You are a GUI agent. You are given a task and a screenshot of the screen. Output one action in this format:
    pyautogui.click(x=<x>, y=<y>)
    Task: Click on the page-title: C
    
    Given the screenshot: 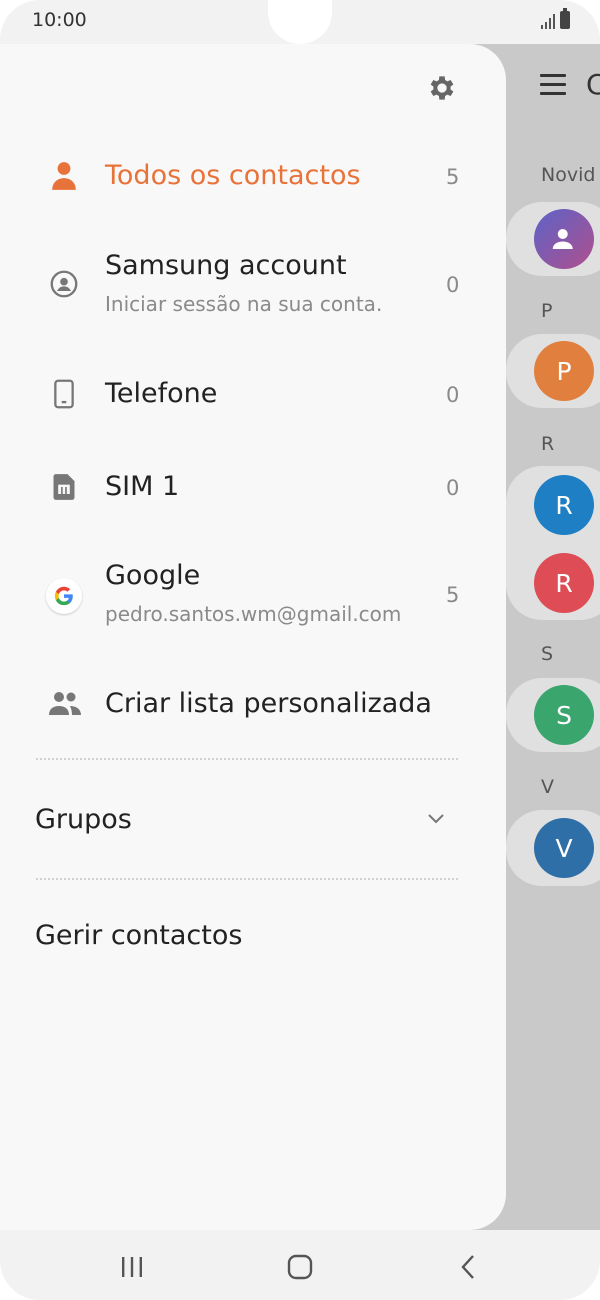 What is the action you would take?
    pyautogui.click(x=593, y=84)
    